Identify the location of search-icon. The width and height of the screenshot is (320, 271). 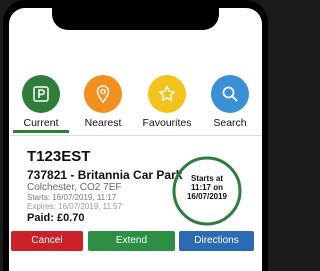
(230, 94).